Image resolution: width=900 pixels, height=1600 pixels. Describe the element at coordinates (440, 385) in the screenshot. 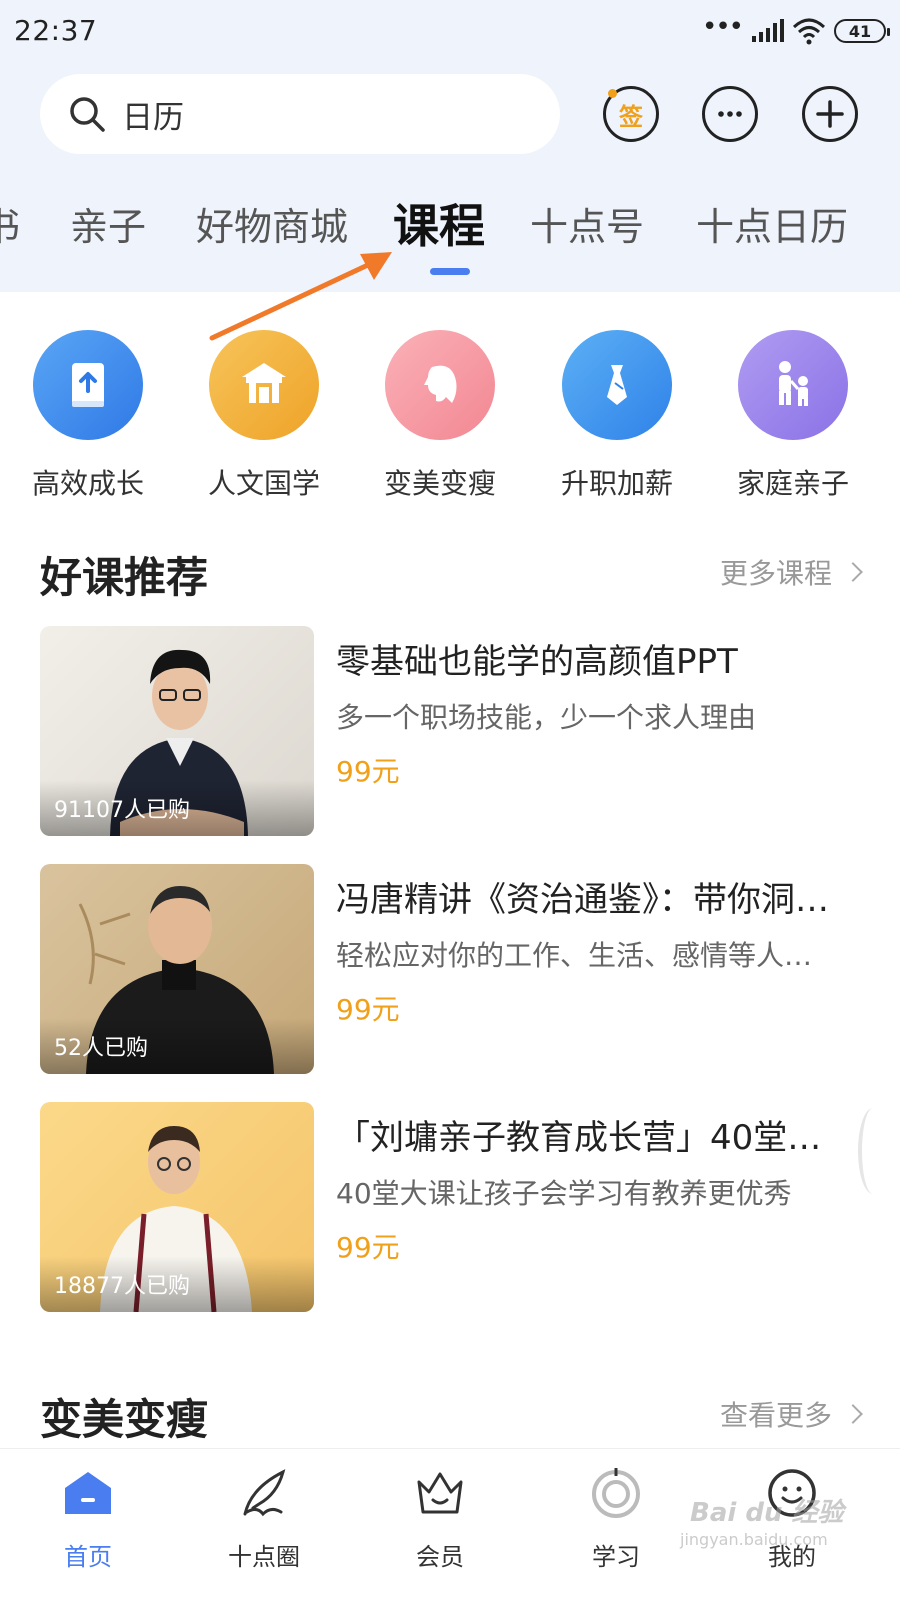

I see `woman-face-icon` at that location.